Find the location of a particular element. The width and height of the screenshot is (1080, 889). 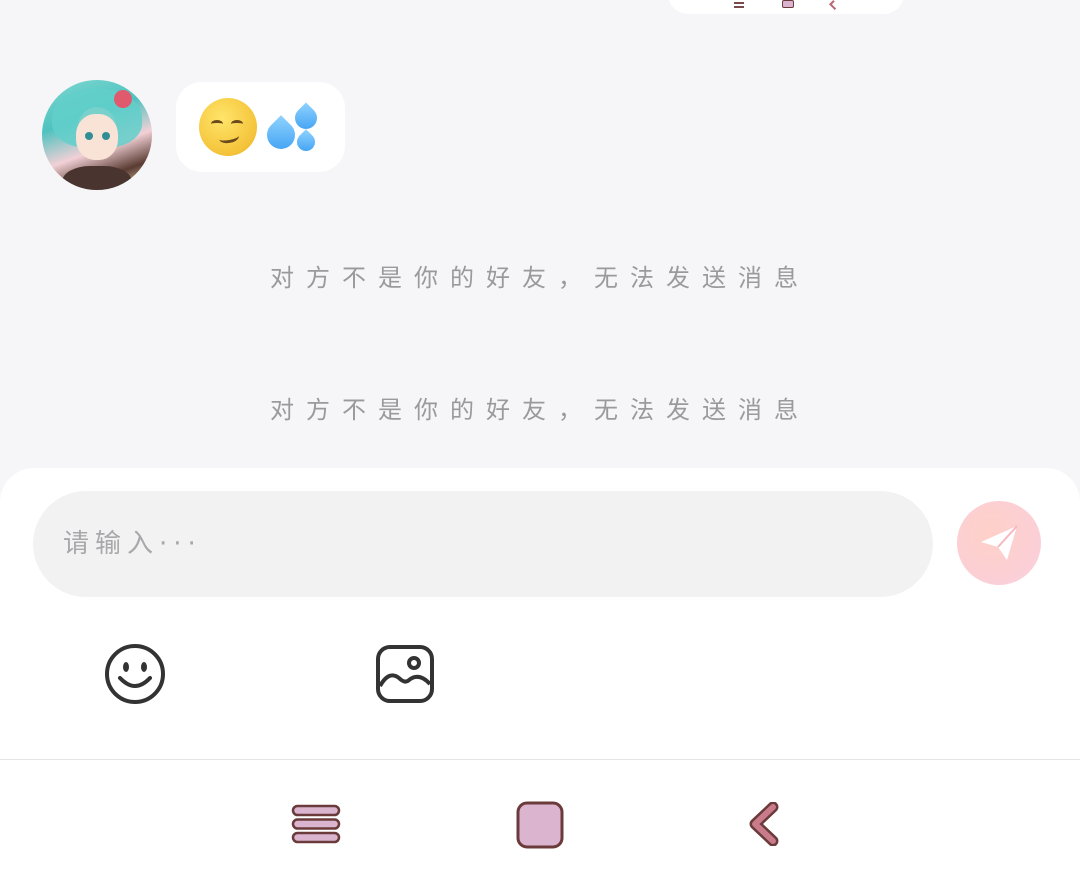

avatar-coat is located at coordinates (97, 178).